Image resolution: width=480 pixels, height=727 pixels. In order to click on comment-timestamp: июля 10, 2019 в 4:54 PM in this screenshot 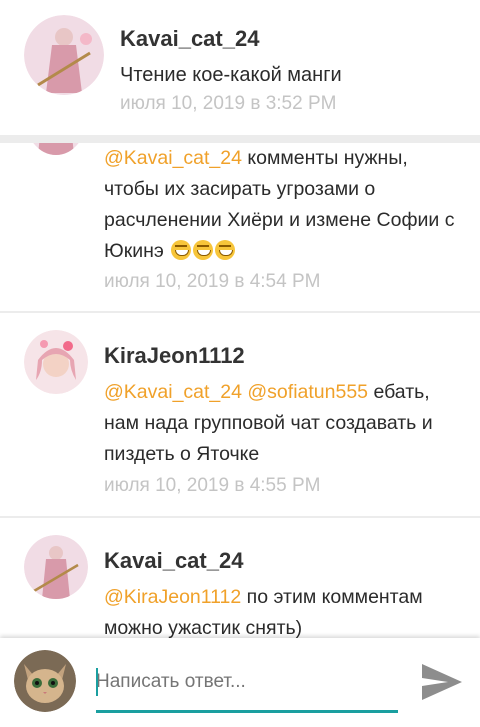, I will do `click(212, 281)`.